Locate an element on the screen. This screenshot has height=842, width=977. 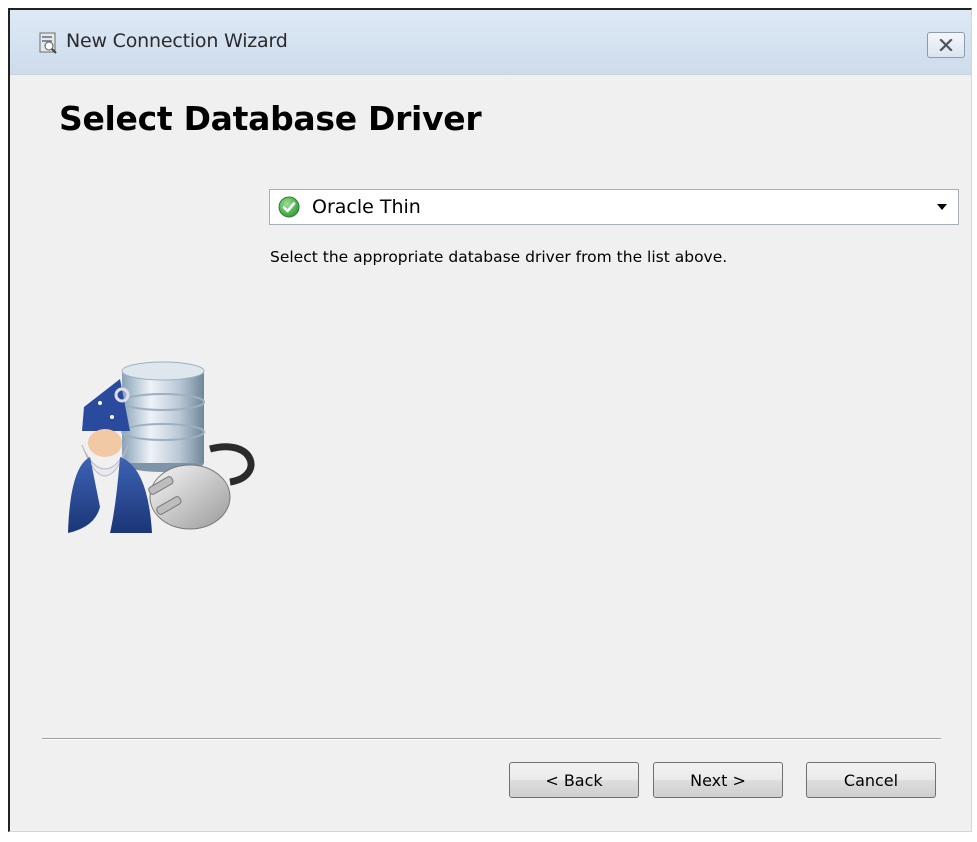
database-wizard-icon is located at coordinates (48, 43).